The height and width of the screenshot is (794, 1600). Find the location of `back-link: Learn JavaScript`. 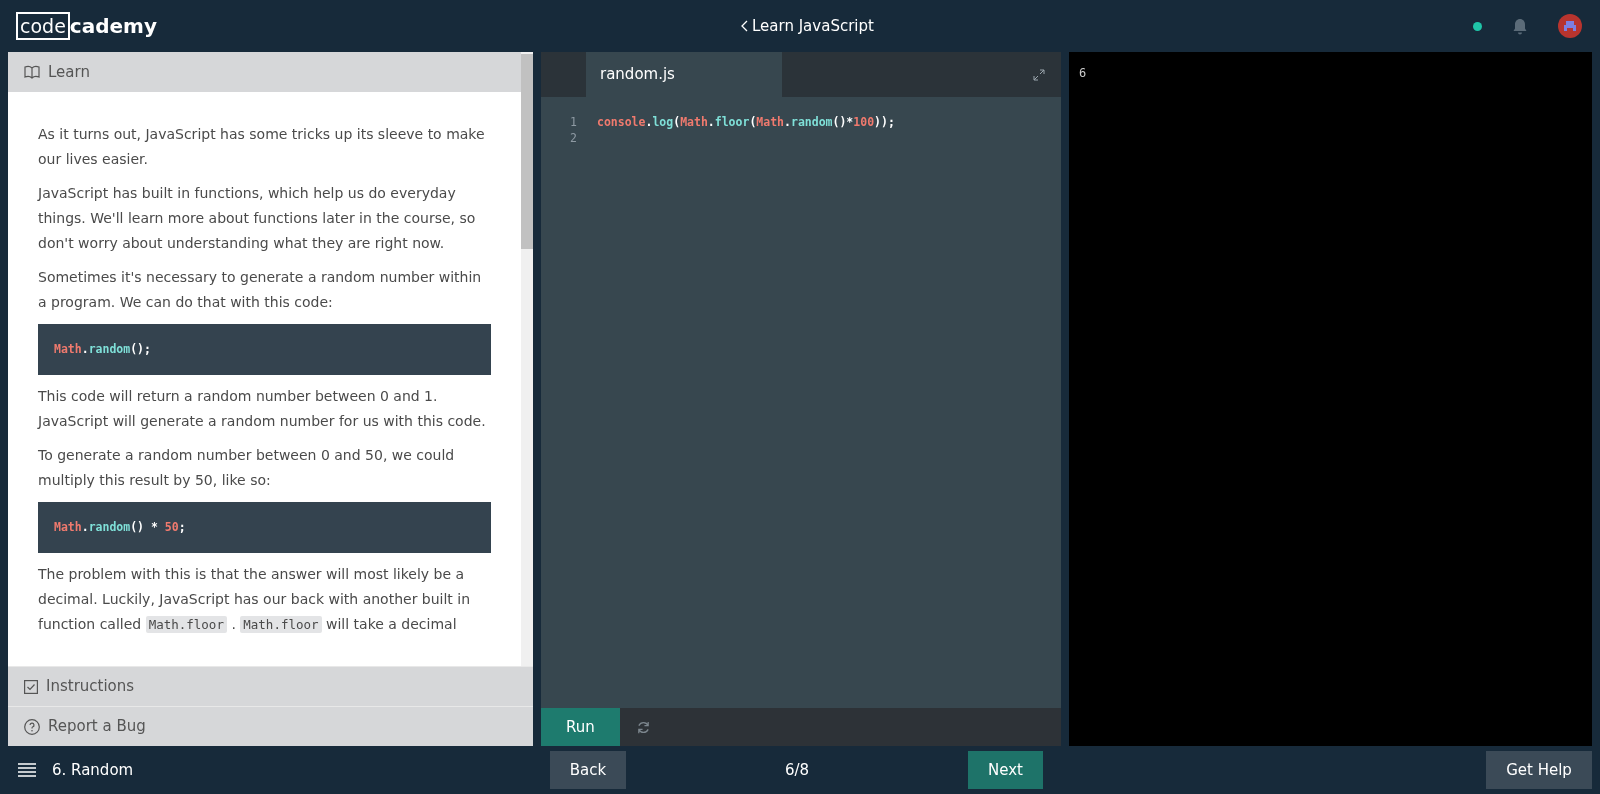

back-link: Learn JavaScript is located at coordinates (807, 26).